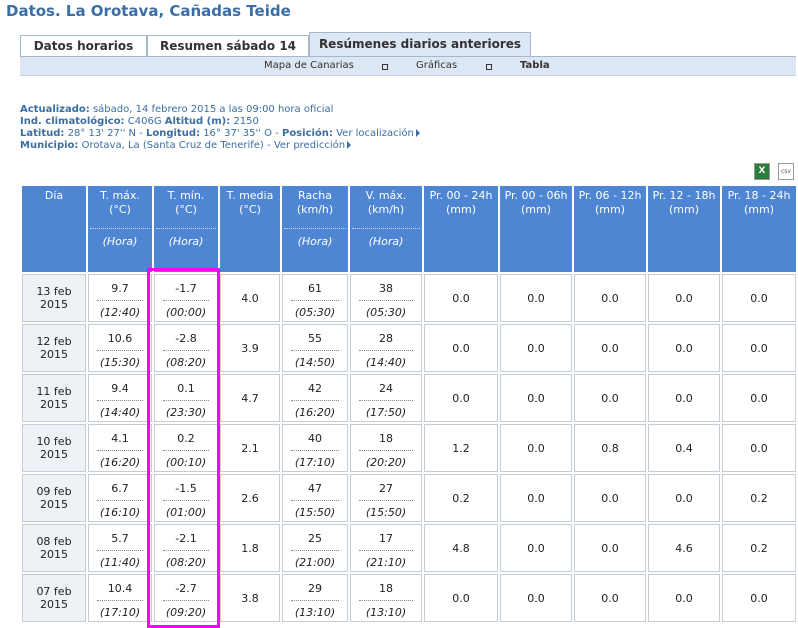 The width and height of the screenshot is (798, 628). I want to click on page-title: Datos. La Orotava, Cañadas Teide, so click(148, 11).